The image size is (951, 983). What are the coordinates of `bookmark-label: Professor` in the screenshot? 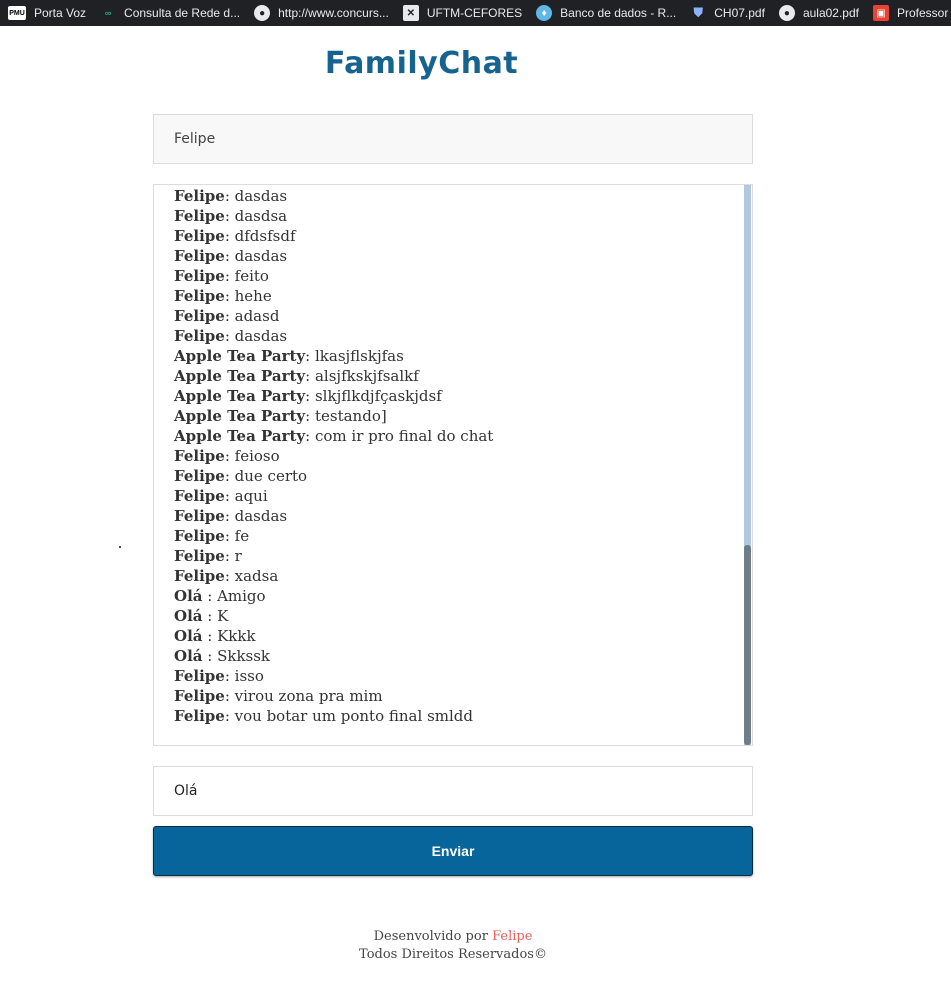 It's located at (923, 13).